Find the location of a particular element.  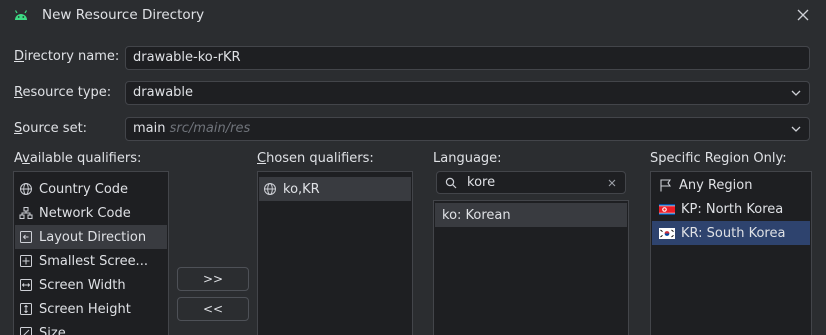

region-item-south-korea: KR: South Korea is located at coordinates (731, 233).